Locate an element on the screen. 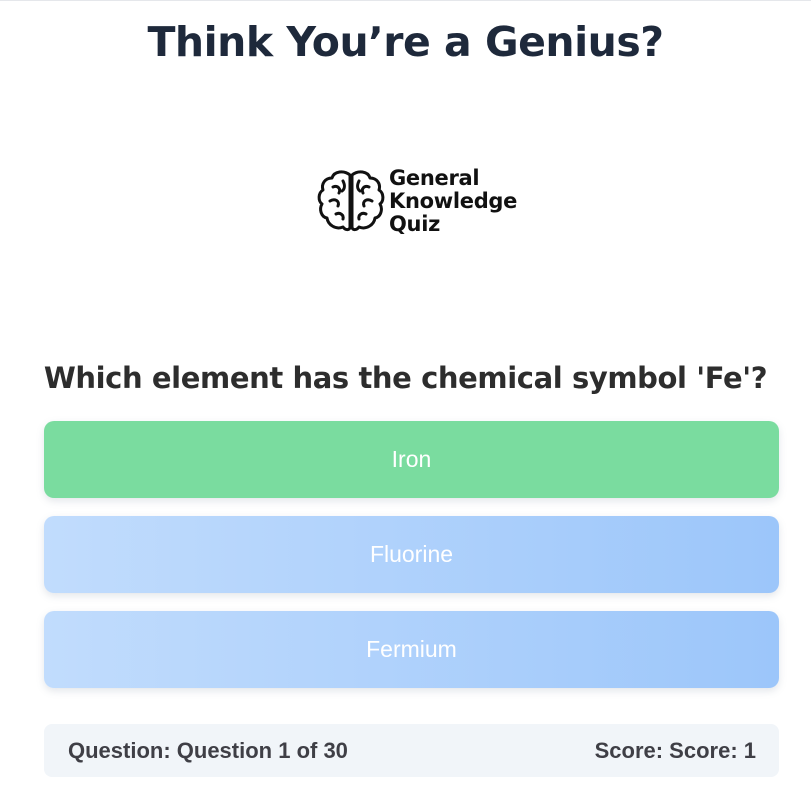 The height and width of the screenshot is (793, 811). quiz-logo: General Knowledge Quiz is located at coordinates (416, 202).